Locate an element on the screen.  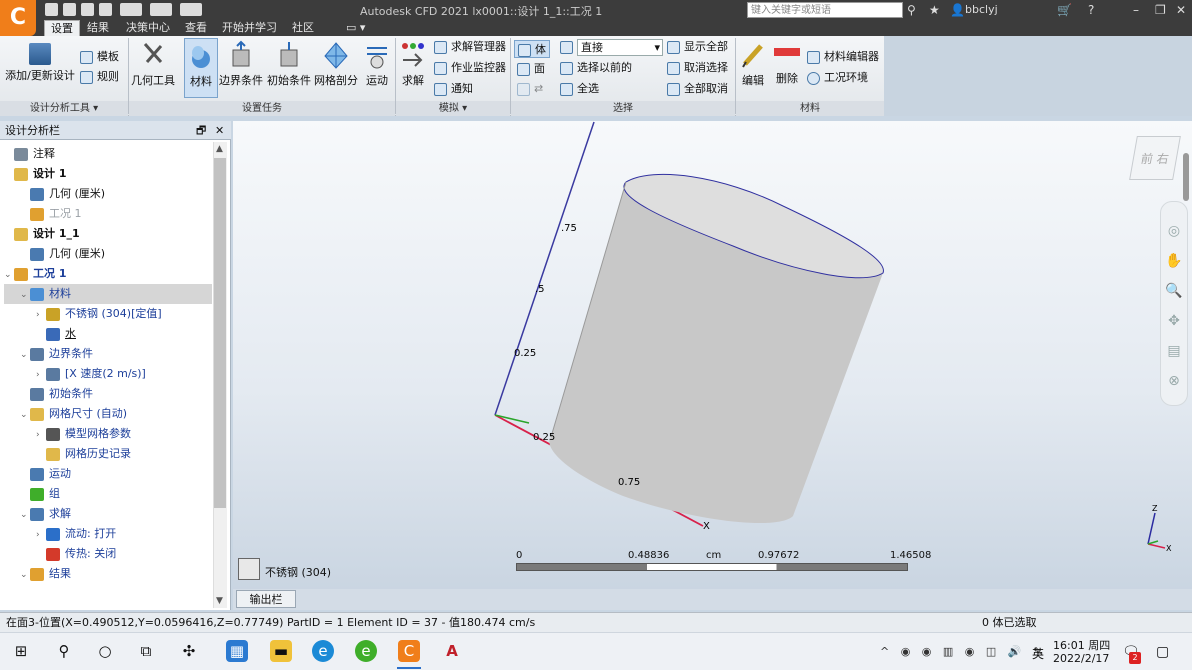
solve-button: 求解 is located at coordinates (413, 68).